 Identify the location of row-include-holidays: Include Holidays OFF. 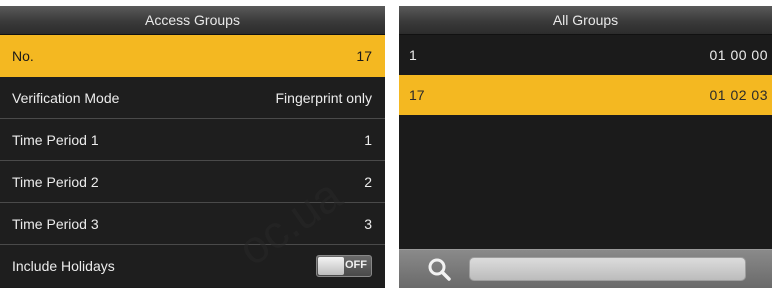
(192, 266).